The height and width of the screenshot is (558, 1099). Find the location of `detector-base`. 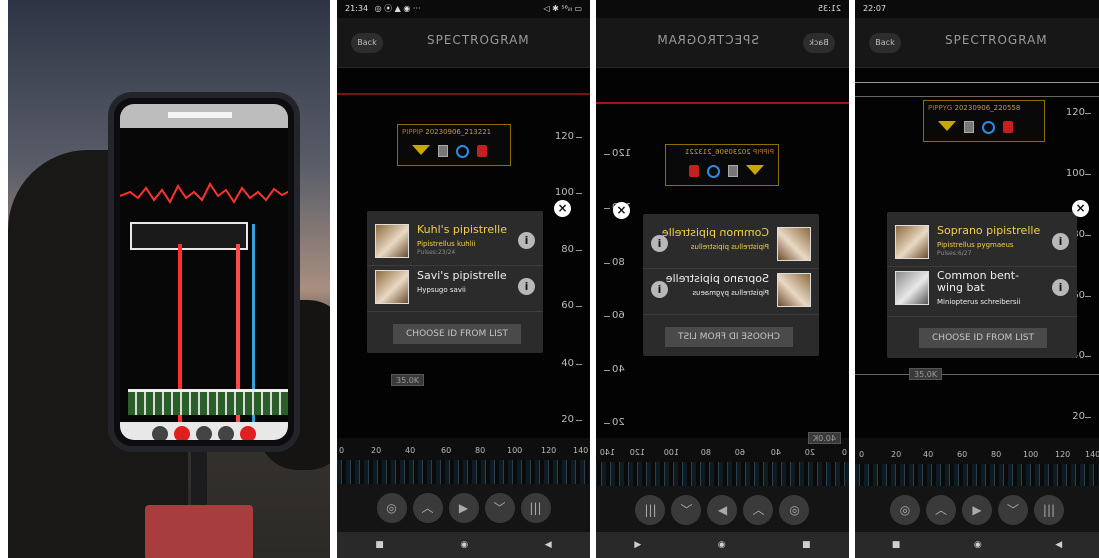

detector-base is located at coordinates (199, 531).